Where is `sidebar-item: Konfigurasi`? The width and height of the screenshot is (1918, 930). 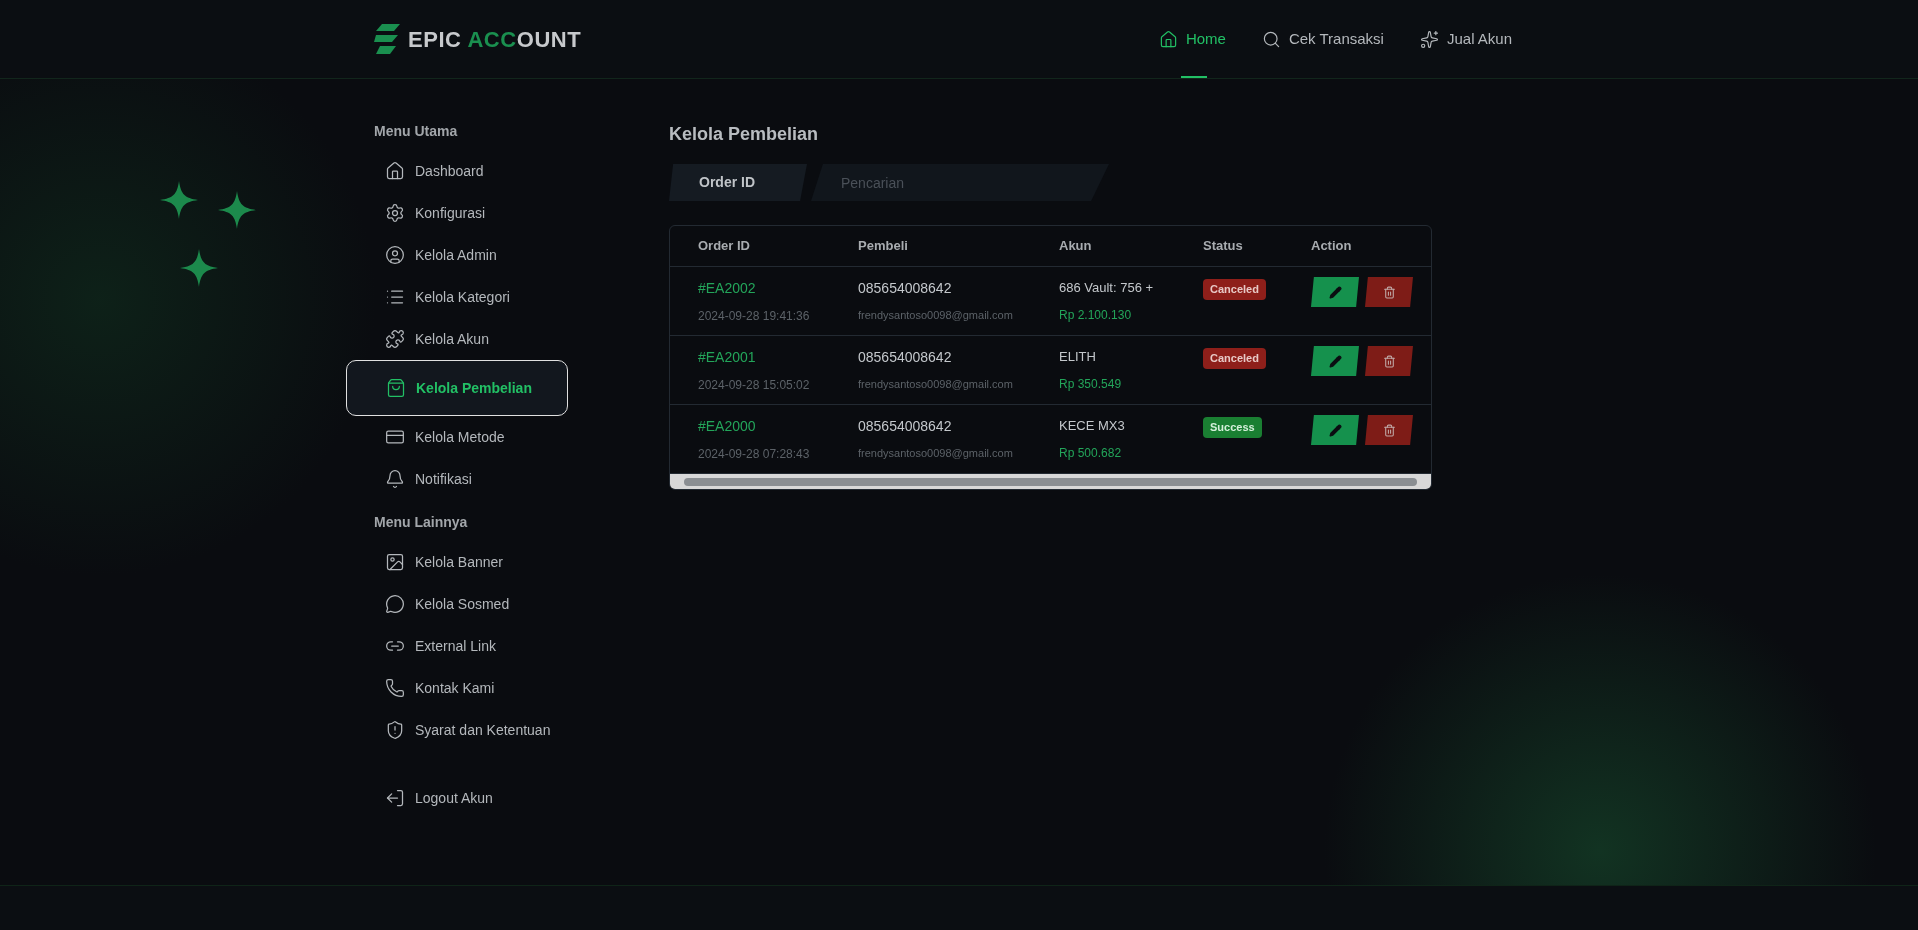 sidebar-item: Konfigurasi is located at coordinates (485, 213).